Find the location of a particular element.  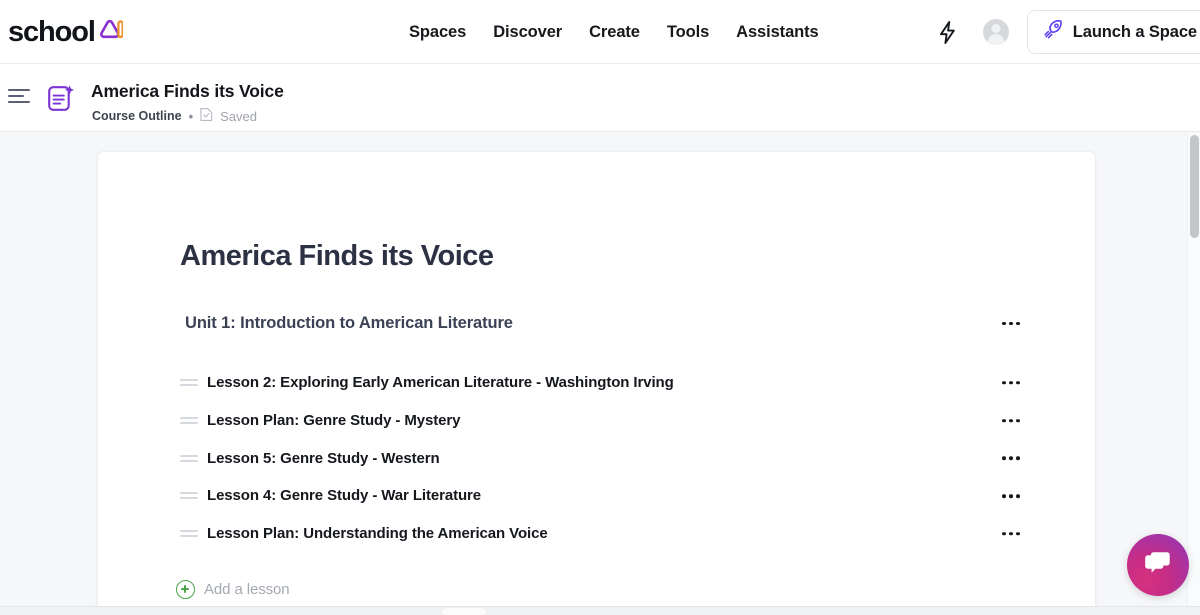

add-lesson-label: Add a lesson is located at coordinates (247, 589).